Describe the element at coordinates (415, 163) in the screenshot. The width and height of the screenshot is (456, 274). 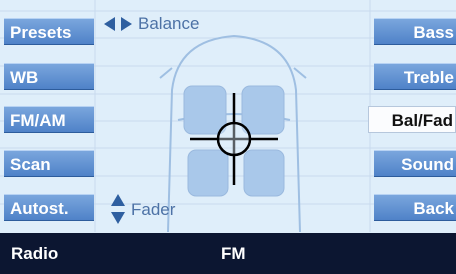
I see `sound-button: Sound` at that location.